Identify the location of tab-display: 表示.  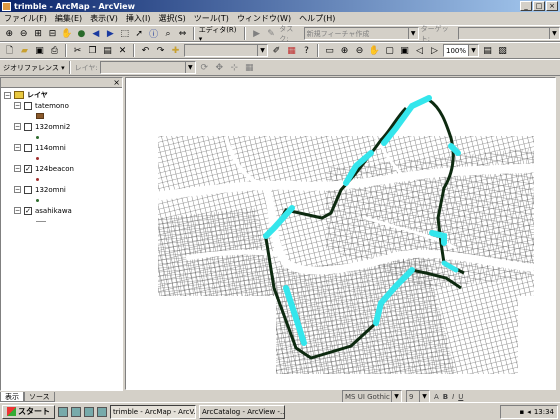
(12, 397).